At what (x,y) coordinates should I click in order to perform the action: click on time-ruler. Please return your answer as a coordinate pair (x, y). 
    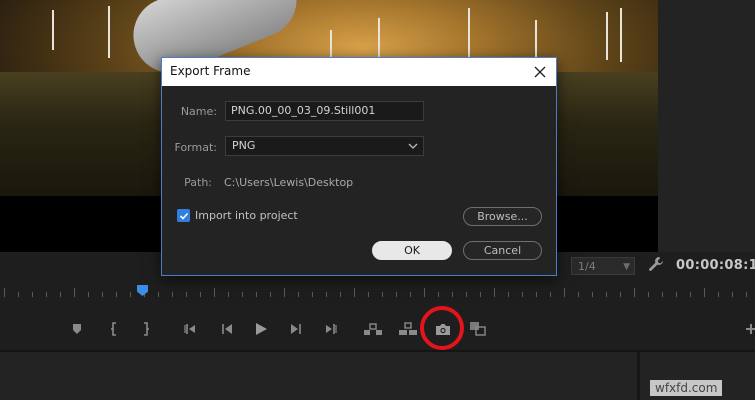
    Looking at the image, I should click on (377, 295).